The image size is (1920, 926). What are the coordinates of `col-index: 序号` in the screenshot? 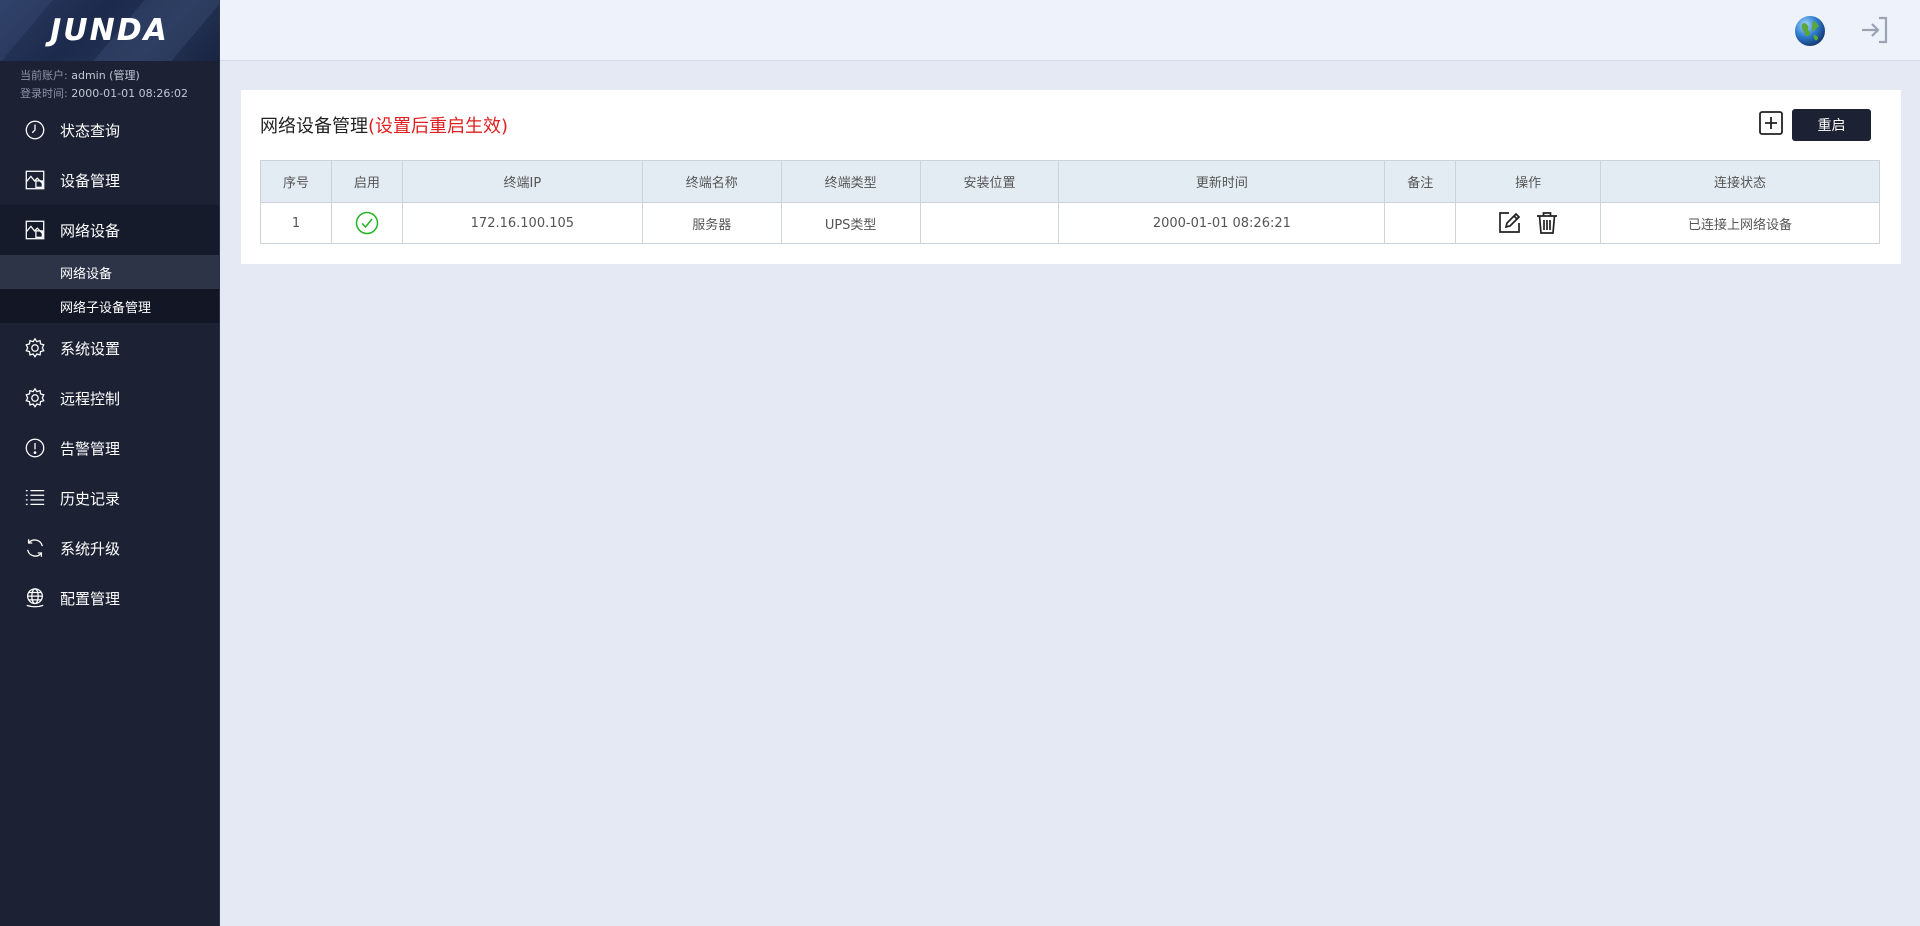 It's located at (296, 181).